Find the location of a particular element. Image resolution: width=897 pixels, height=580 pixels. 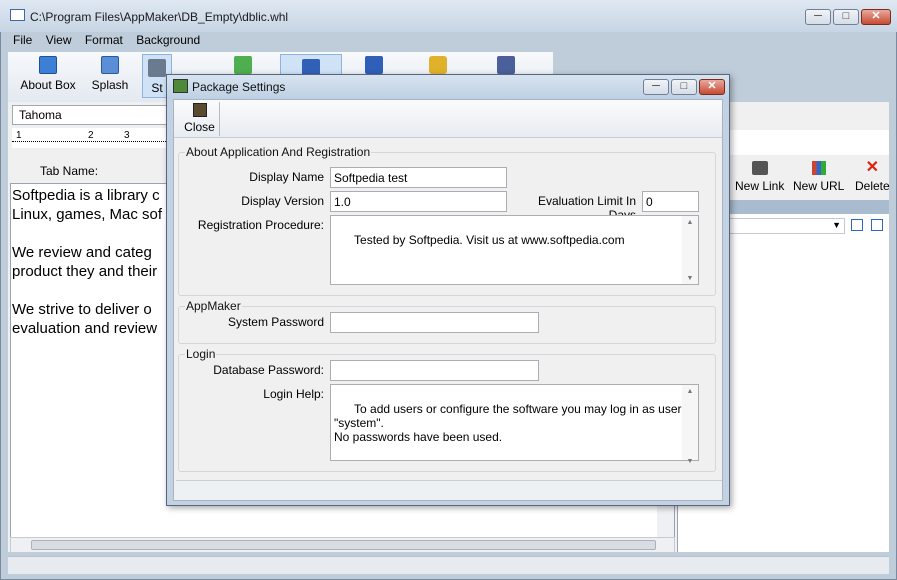

splash-button: Splash is located at coordinates (110, 74).